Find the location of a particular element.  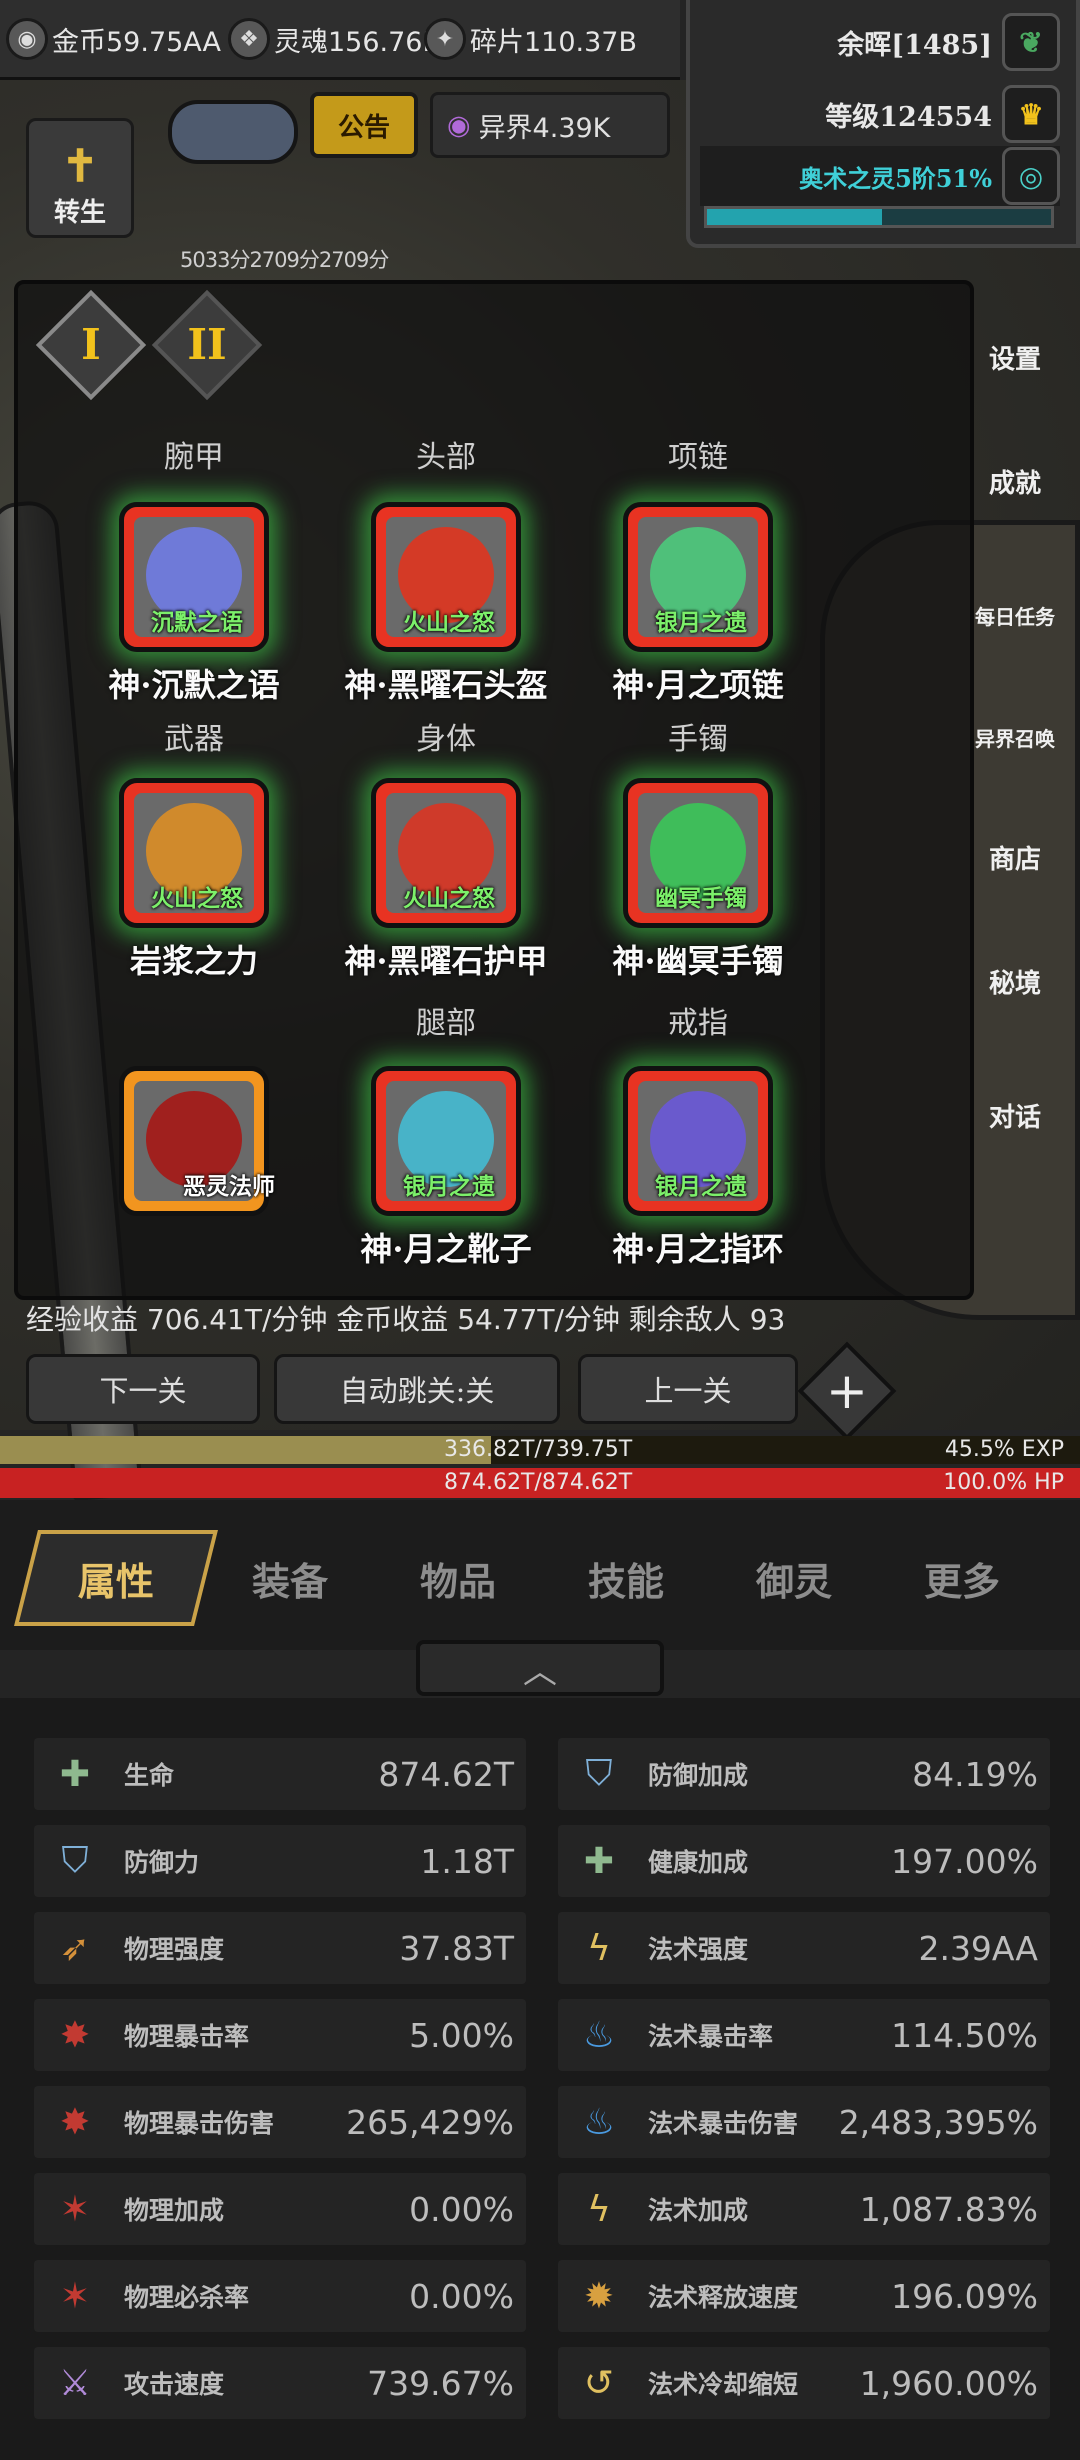

defense-bonus-icon: ⛉ is located at coordinates (599, 1773).